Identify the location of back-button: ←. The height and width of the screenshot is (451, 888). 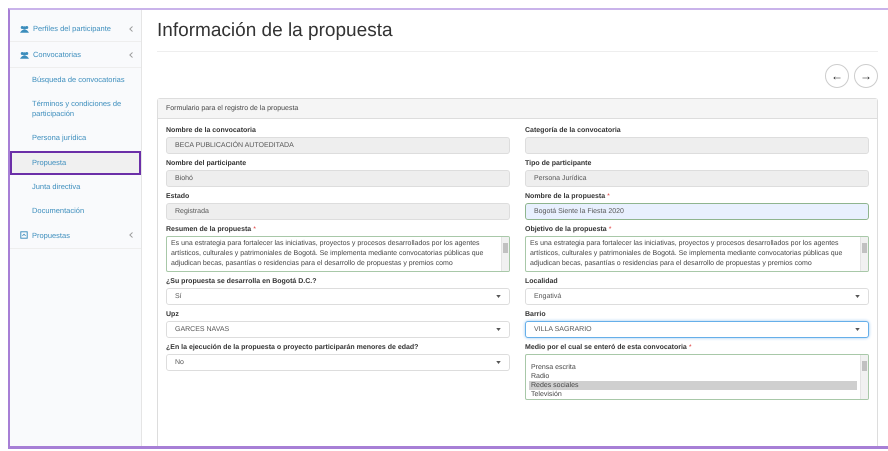
(837, 76).